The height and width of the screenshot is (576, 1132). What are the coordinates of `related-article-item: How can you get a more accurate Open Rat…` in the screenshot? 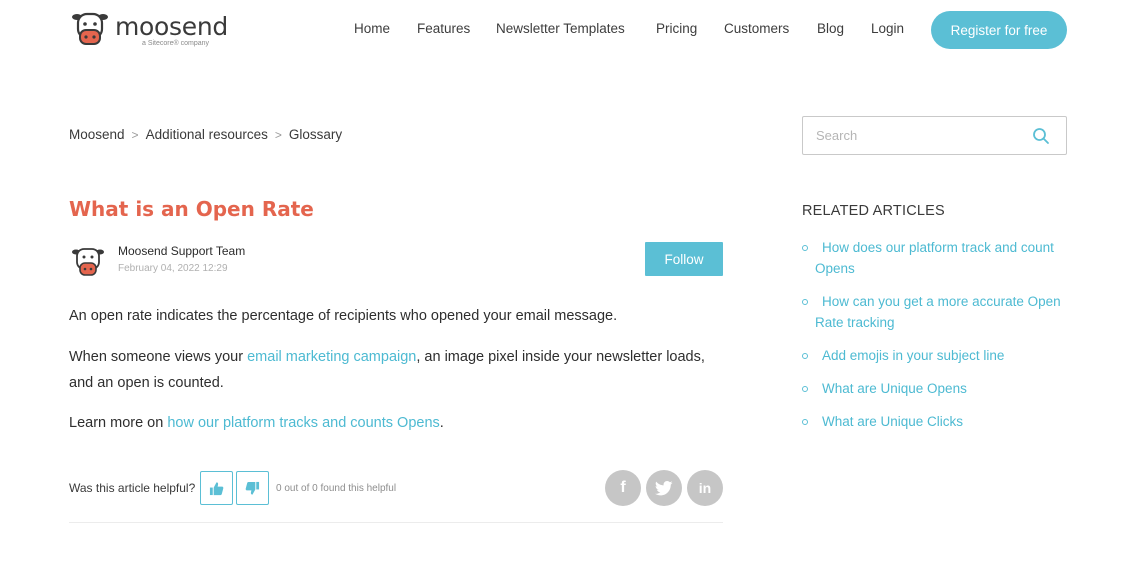 It's located at (937, 312).